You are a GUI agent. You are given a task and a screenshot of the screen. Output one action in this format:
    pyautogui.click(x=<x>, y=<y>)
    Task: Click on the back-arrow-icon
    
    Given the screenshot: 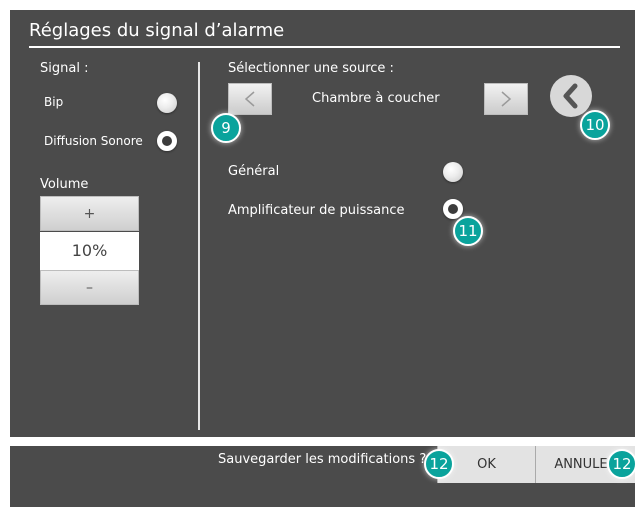 What is the action you would take?
    pyautogui.click(x=570, y=96)
    